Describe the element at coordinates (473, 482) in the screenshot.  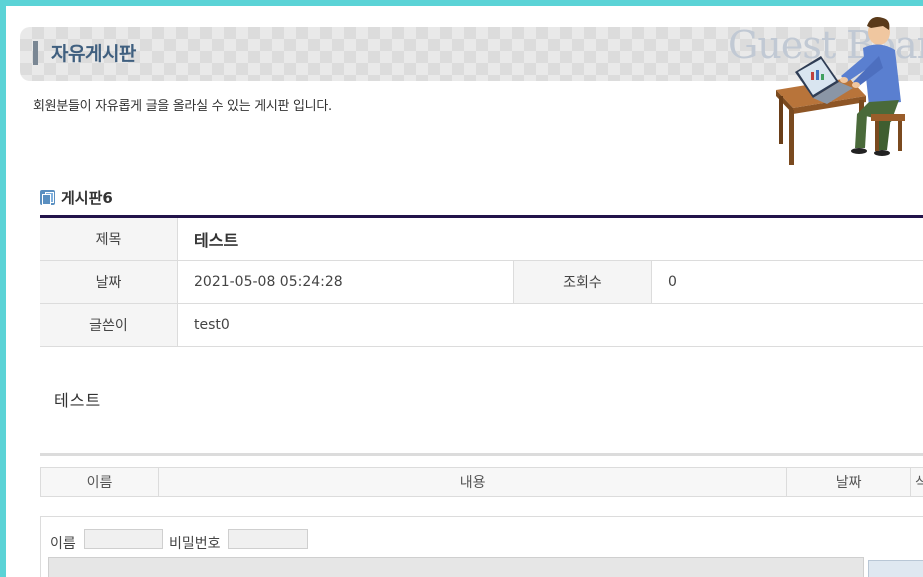
I see `column-content: 내용` at that location.